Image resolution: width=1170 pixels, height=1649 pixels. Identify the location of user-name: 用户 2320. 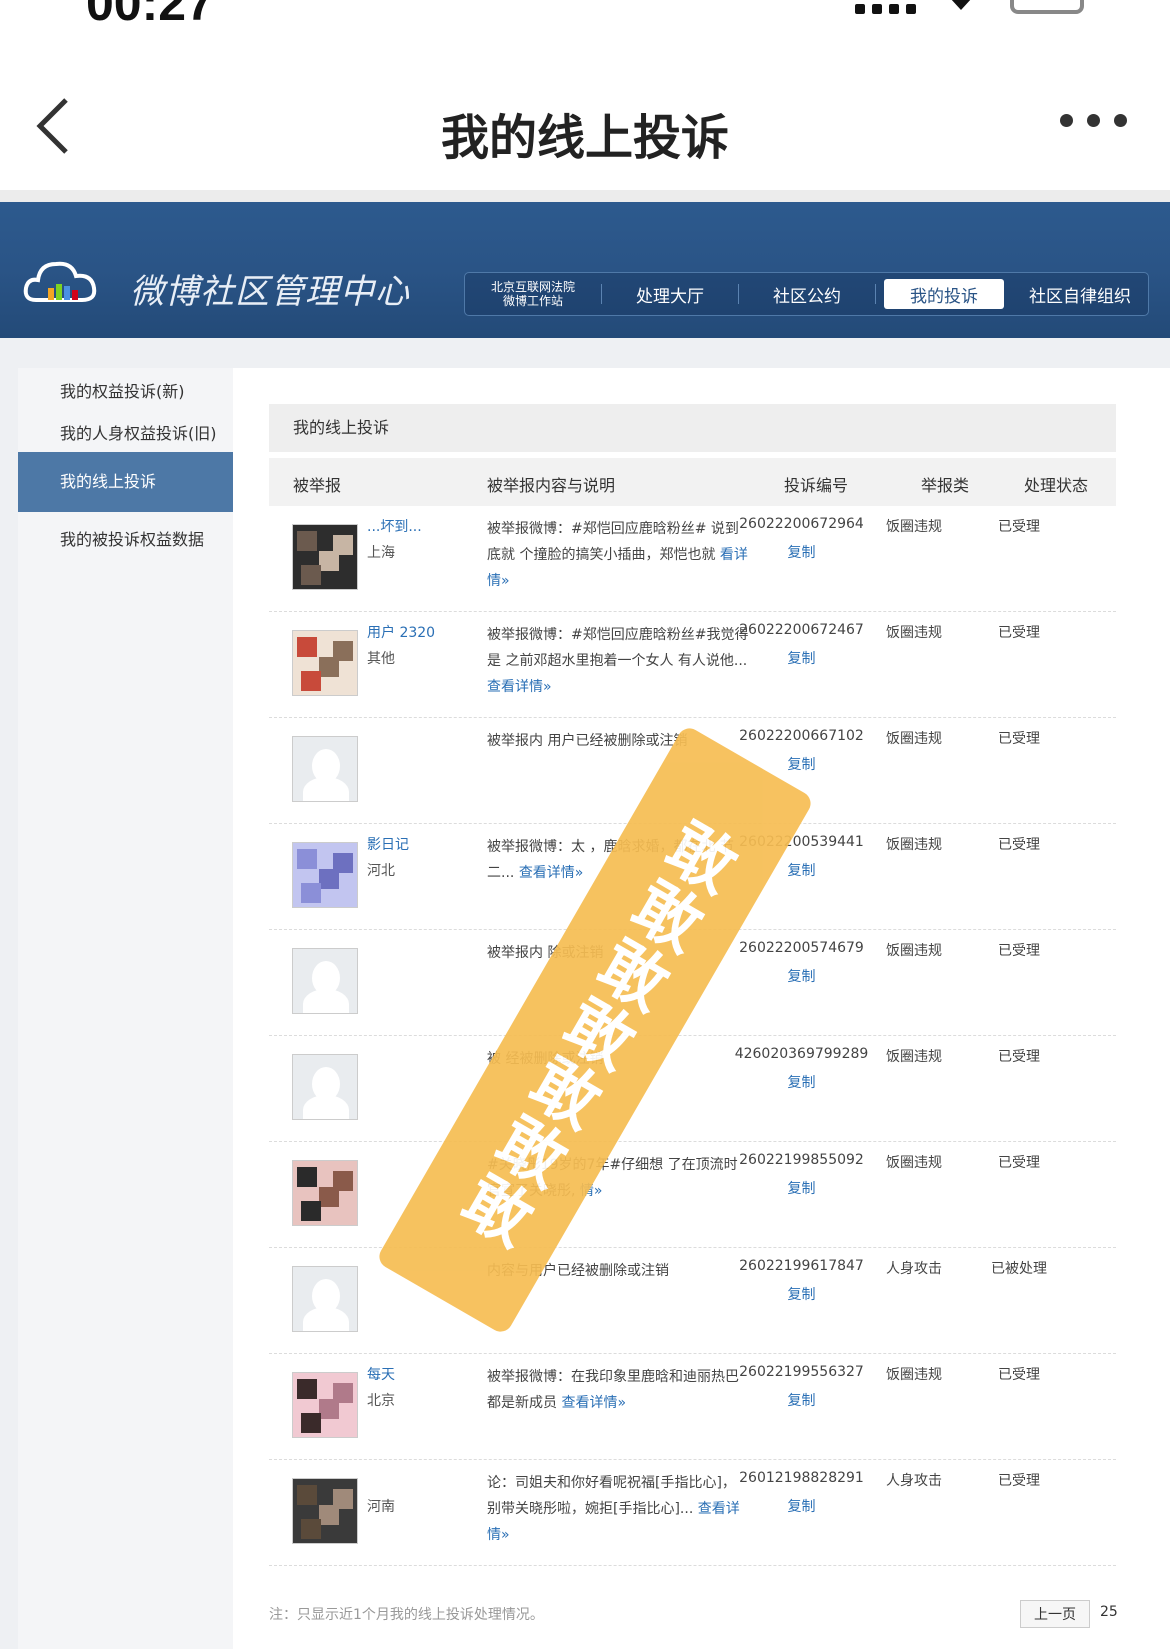
(417, 632).